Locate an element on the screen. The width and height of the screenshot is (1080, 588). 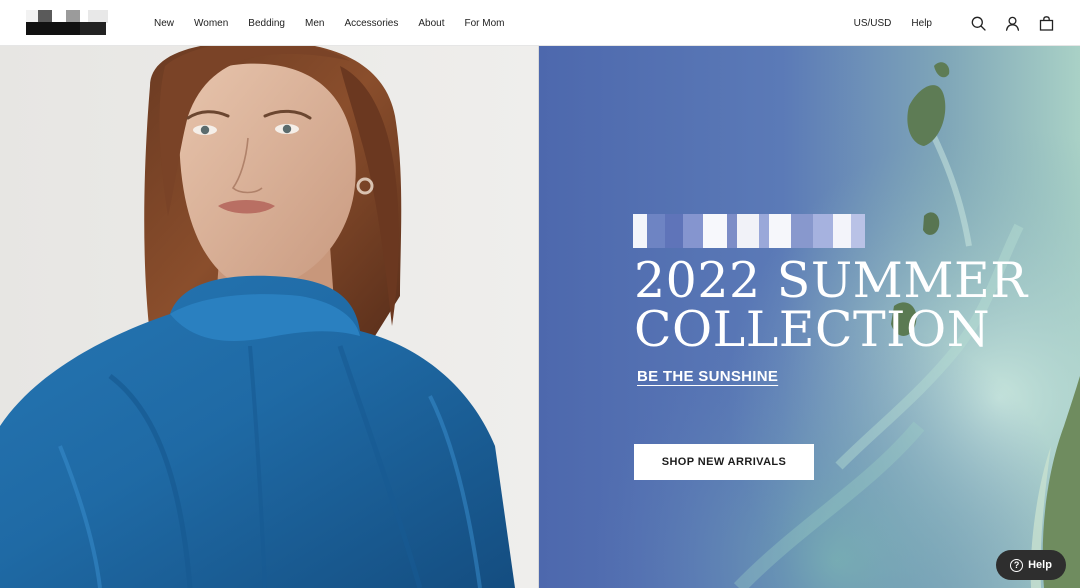
nav-item-women: Women is located at coordinates (211, 23).